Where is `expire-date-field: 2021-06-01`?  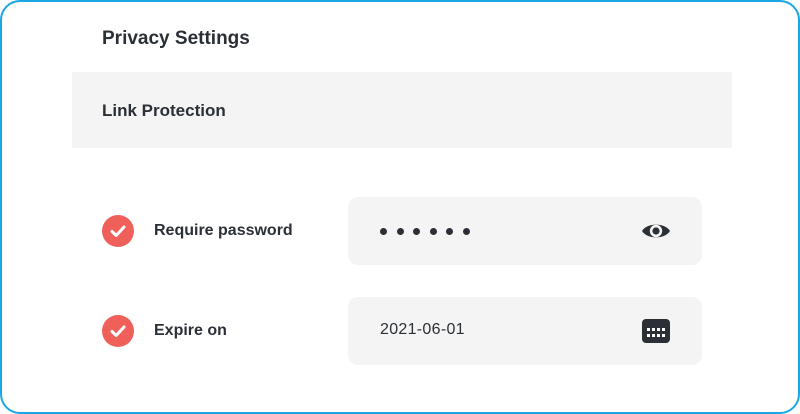
expire-date-field: 2021-06-01 is located at coordinates (525, 331).